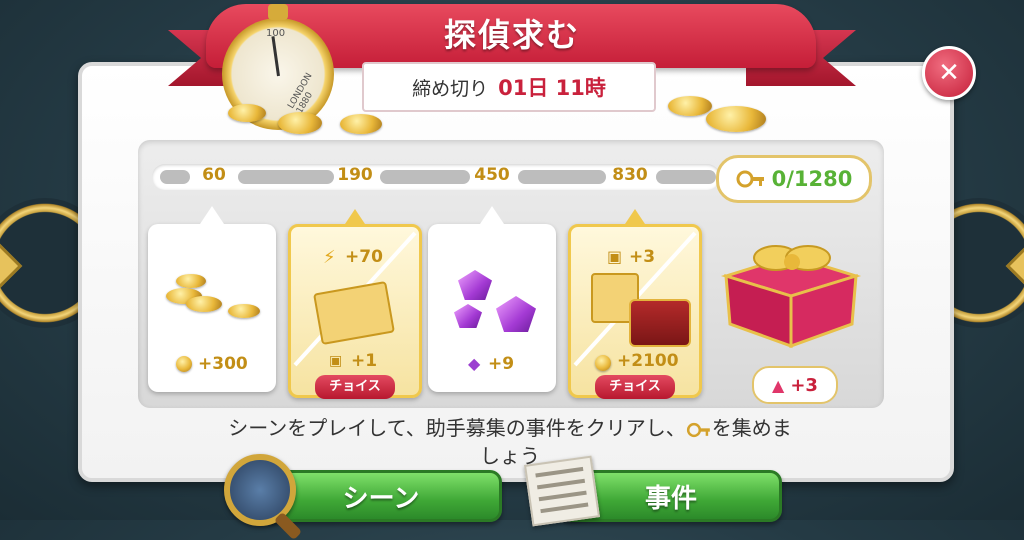 This screenshot has width=1024, height=540. Describe the element at coordinates (492, 175) in the screenshot. I see `milestone-label: 450` at that location.